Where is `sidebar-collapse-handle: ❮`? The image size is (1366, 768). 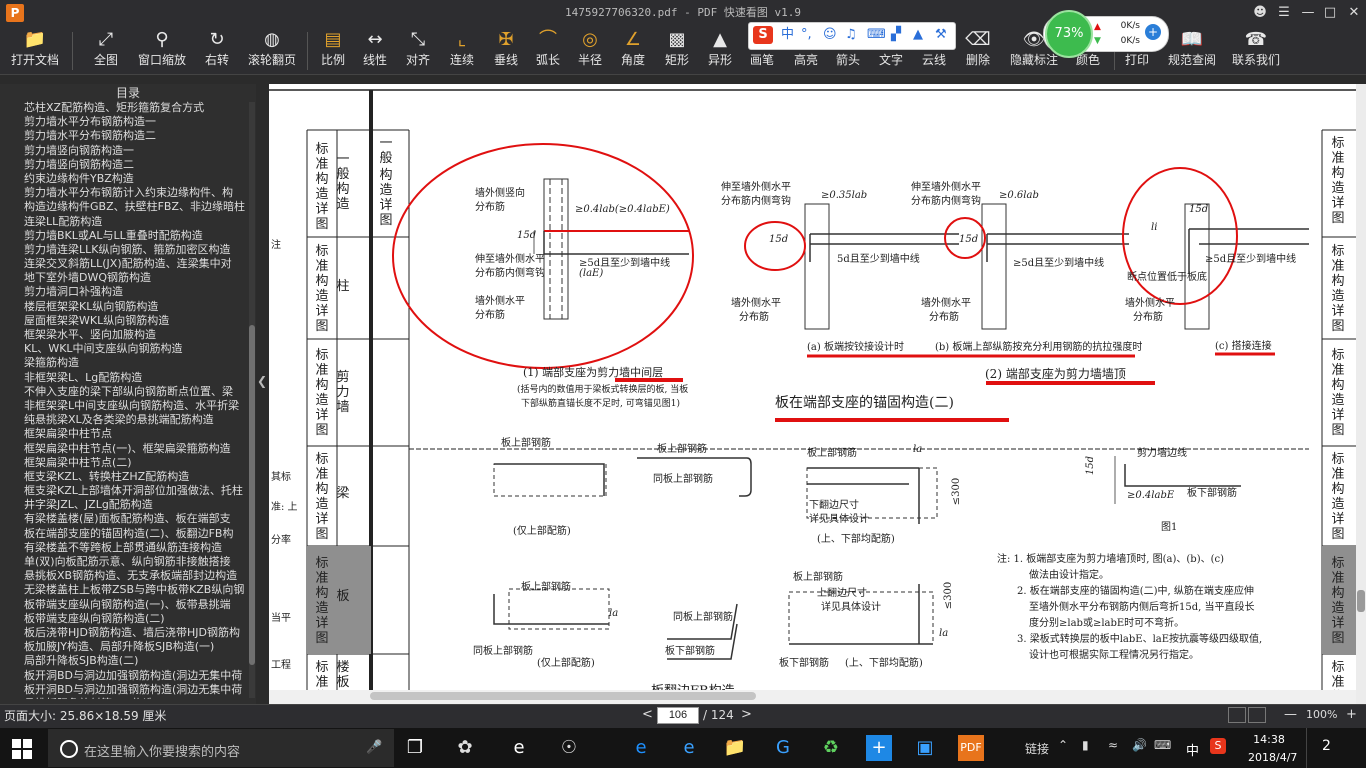
sidebar-collapse-handle: ❮ is located at coordinates (262, 394).